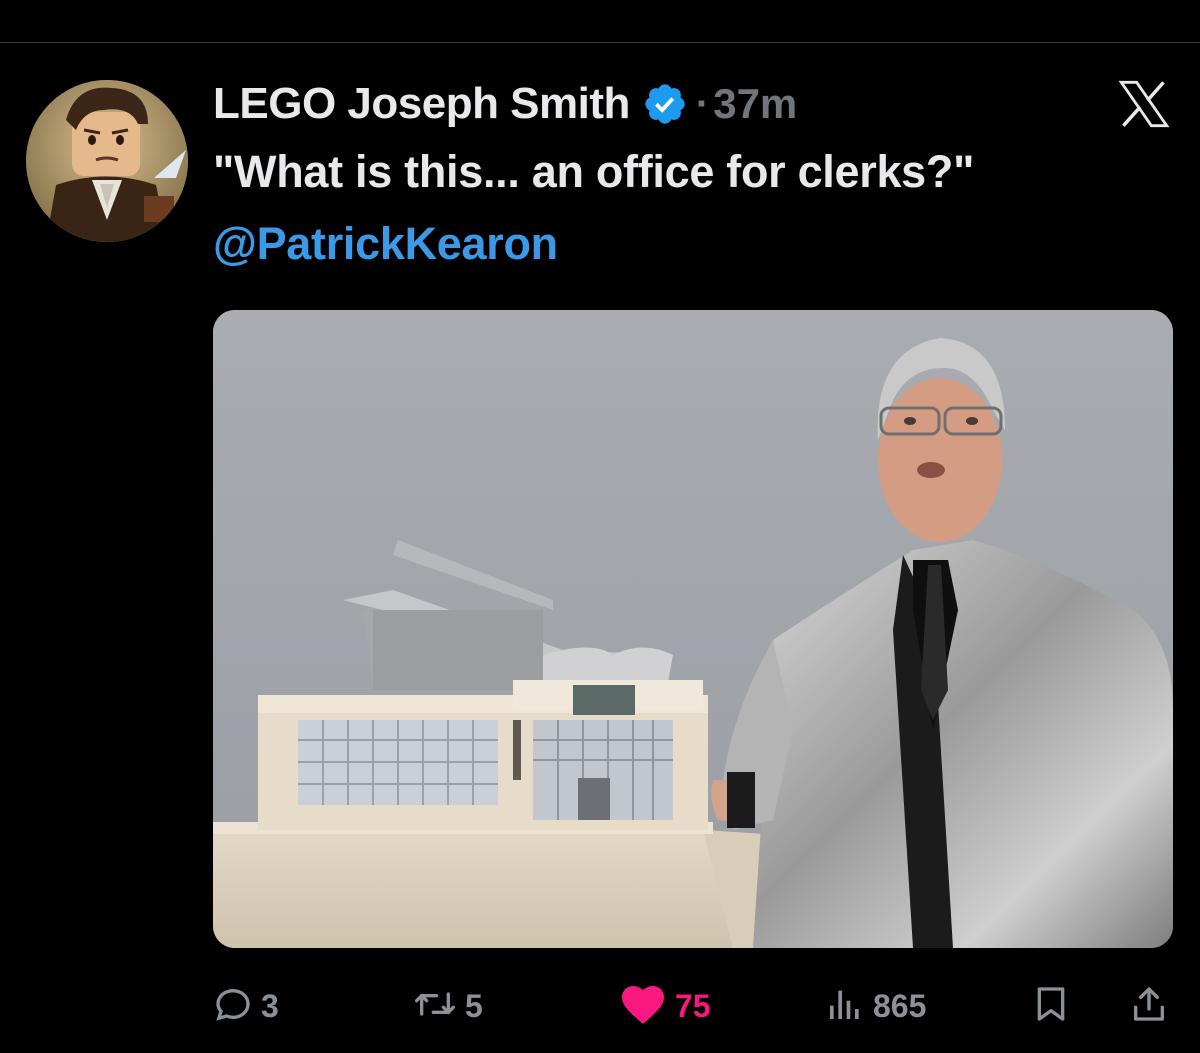 The image size is (1200, 1053). I want to click on action-bar: 3 5 75 865, so click(693, 1006).